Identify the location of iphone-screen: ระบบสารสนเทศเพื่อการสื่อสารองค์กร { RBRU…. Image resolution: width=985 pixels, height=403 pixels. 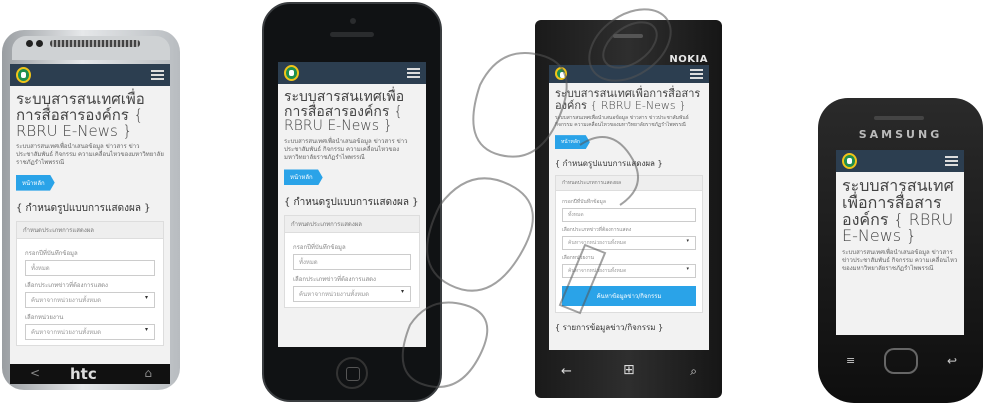
(352, 204).